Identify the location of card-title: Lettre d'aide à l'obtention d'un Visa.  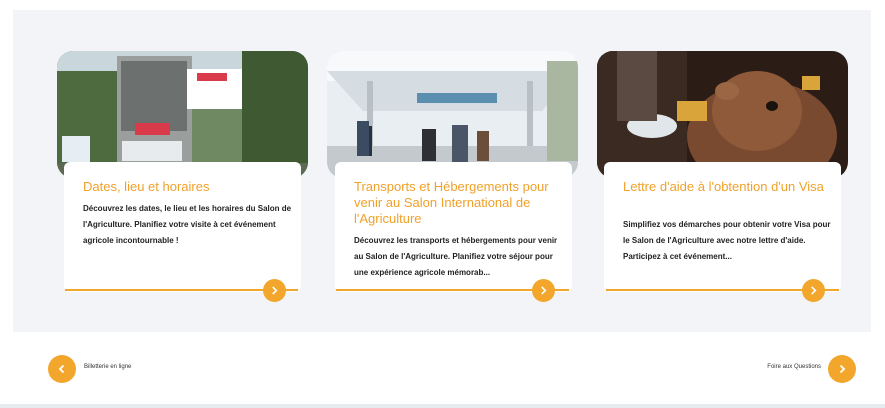
(728, 187).